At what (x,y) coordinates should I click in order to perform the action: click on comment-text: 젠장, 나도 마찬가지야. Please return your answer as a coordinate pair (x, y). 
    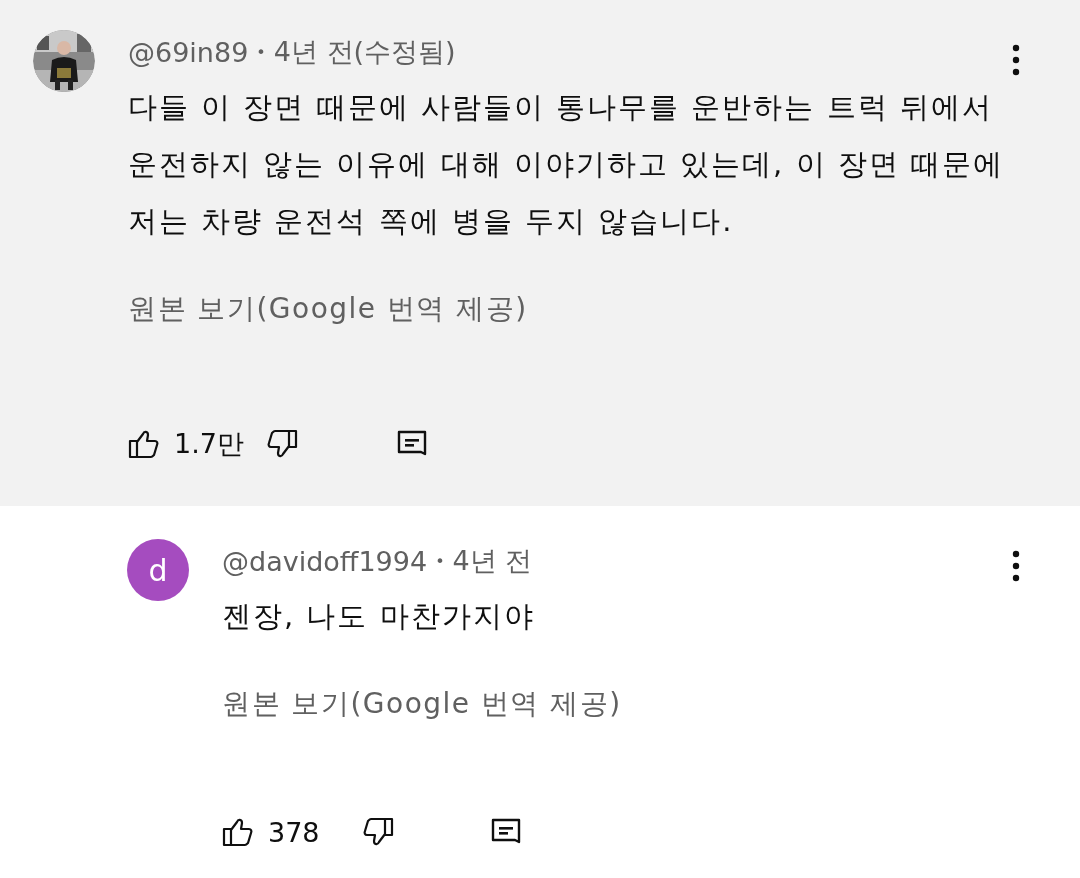
    Looking at the image, I should click on (379, 616).